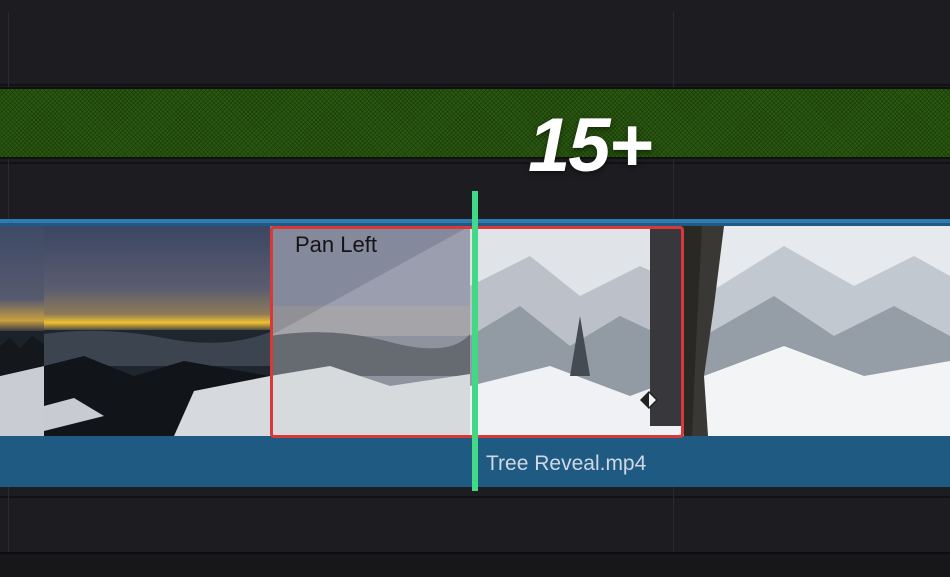 Image resolution: width=950 pixels, height=577 pixels. Describe the element at coordinates (649, 400) in the screenshot. I see `diamond-keyframe-icon` at that location.